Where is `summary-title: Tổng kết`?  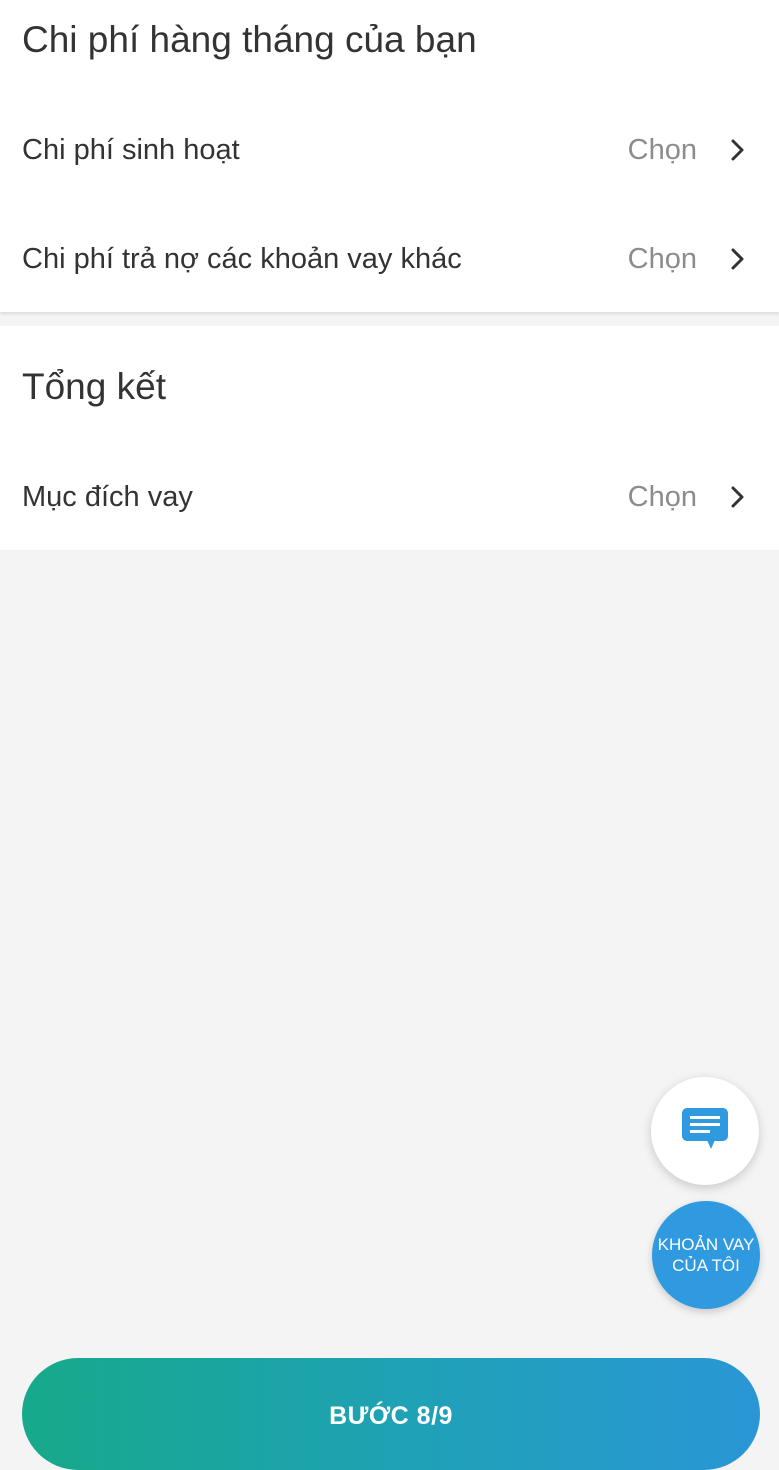 summary-title: Tổng kết is located at coordinates (94, 386).